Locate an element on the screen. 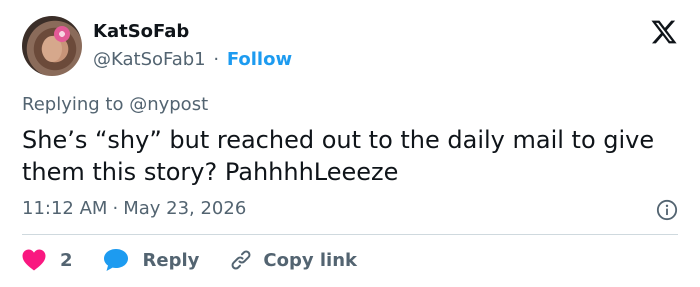 This screenshot has height=287, width=700. copy-link-button: Copy link is located at coordinates (293, 260).